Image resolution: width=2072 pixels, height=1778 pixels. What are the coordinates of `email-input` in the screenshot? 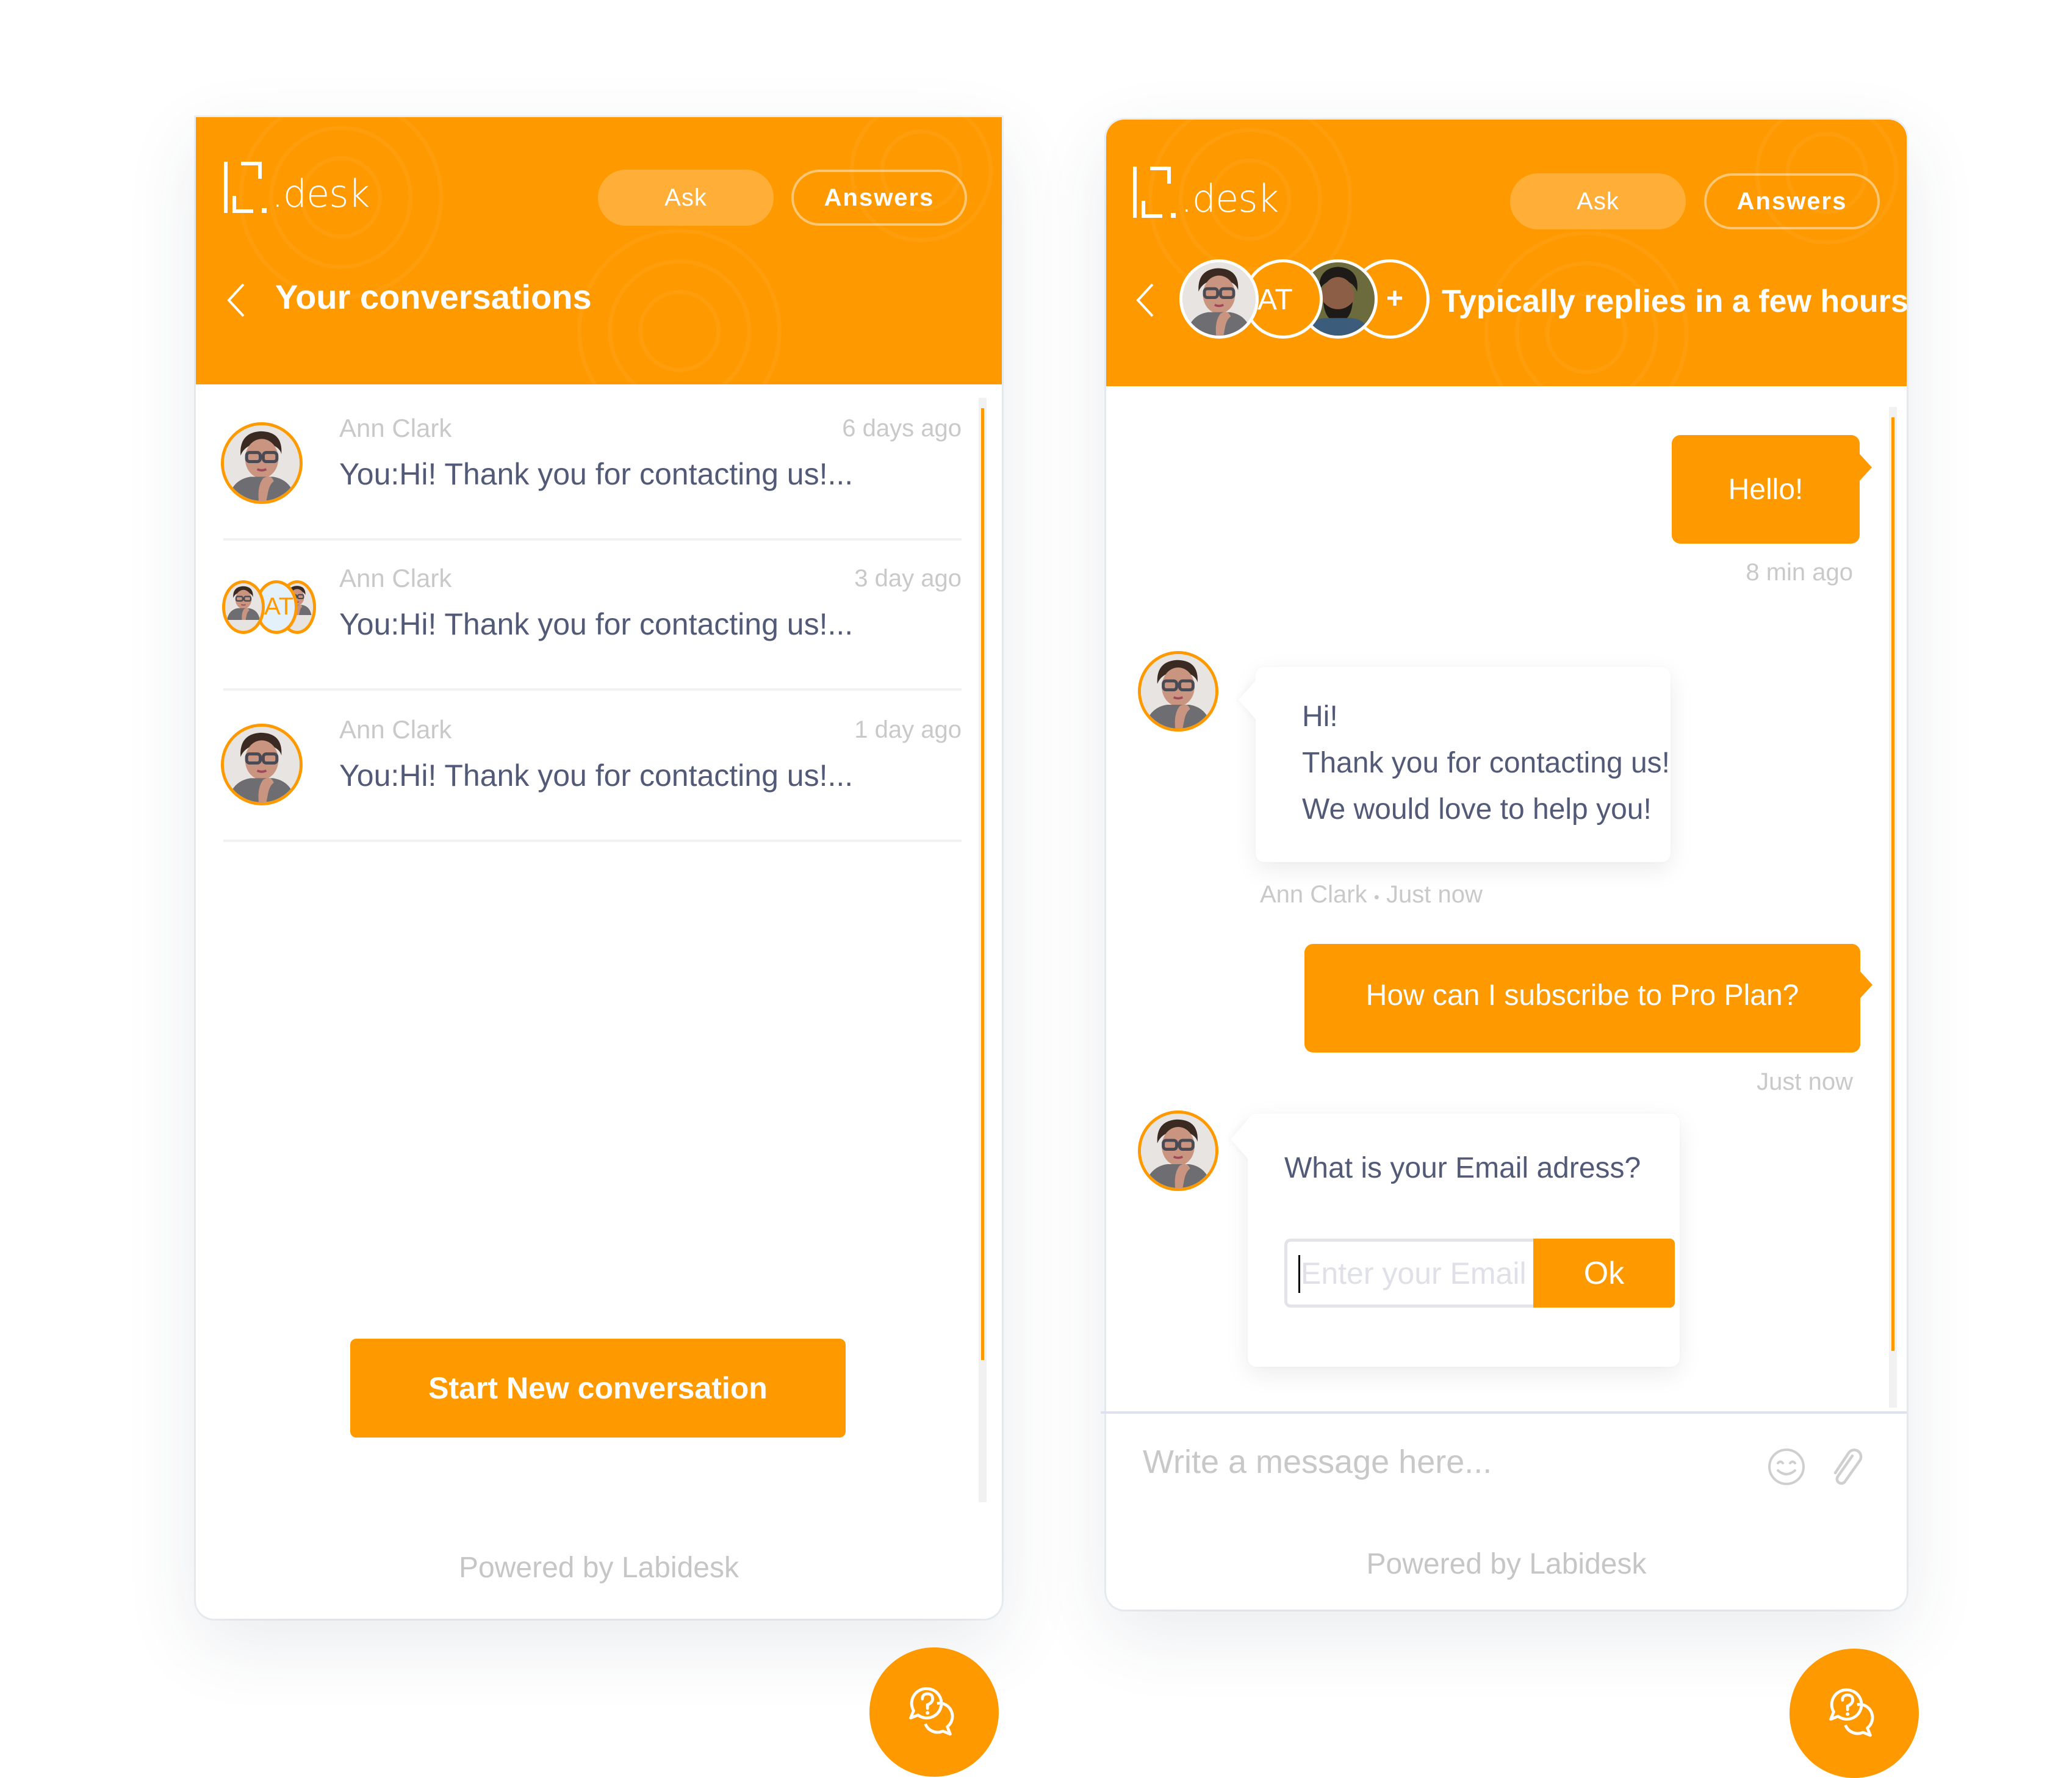 It's located at (1410, 1274).